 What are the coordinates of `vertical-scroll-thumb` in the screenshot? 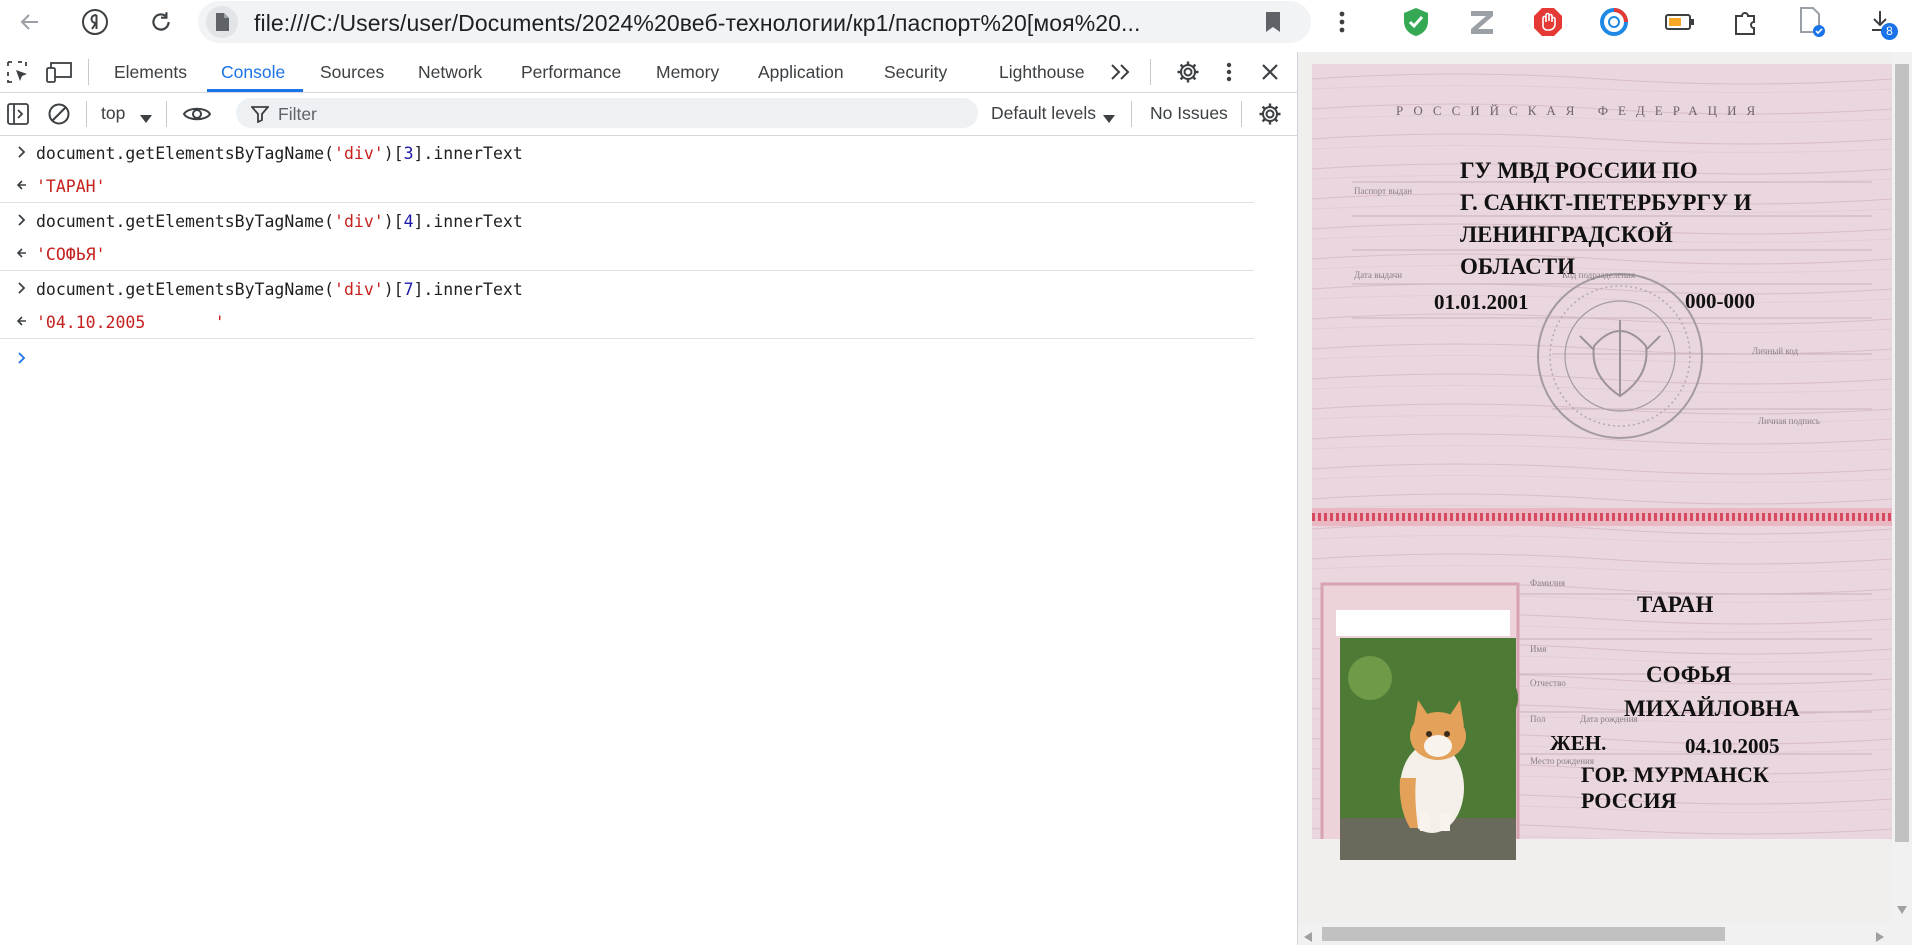 It's located at (1902, 453).